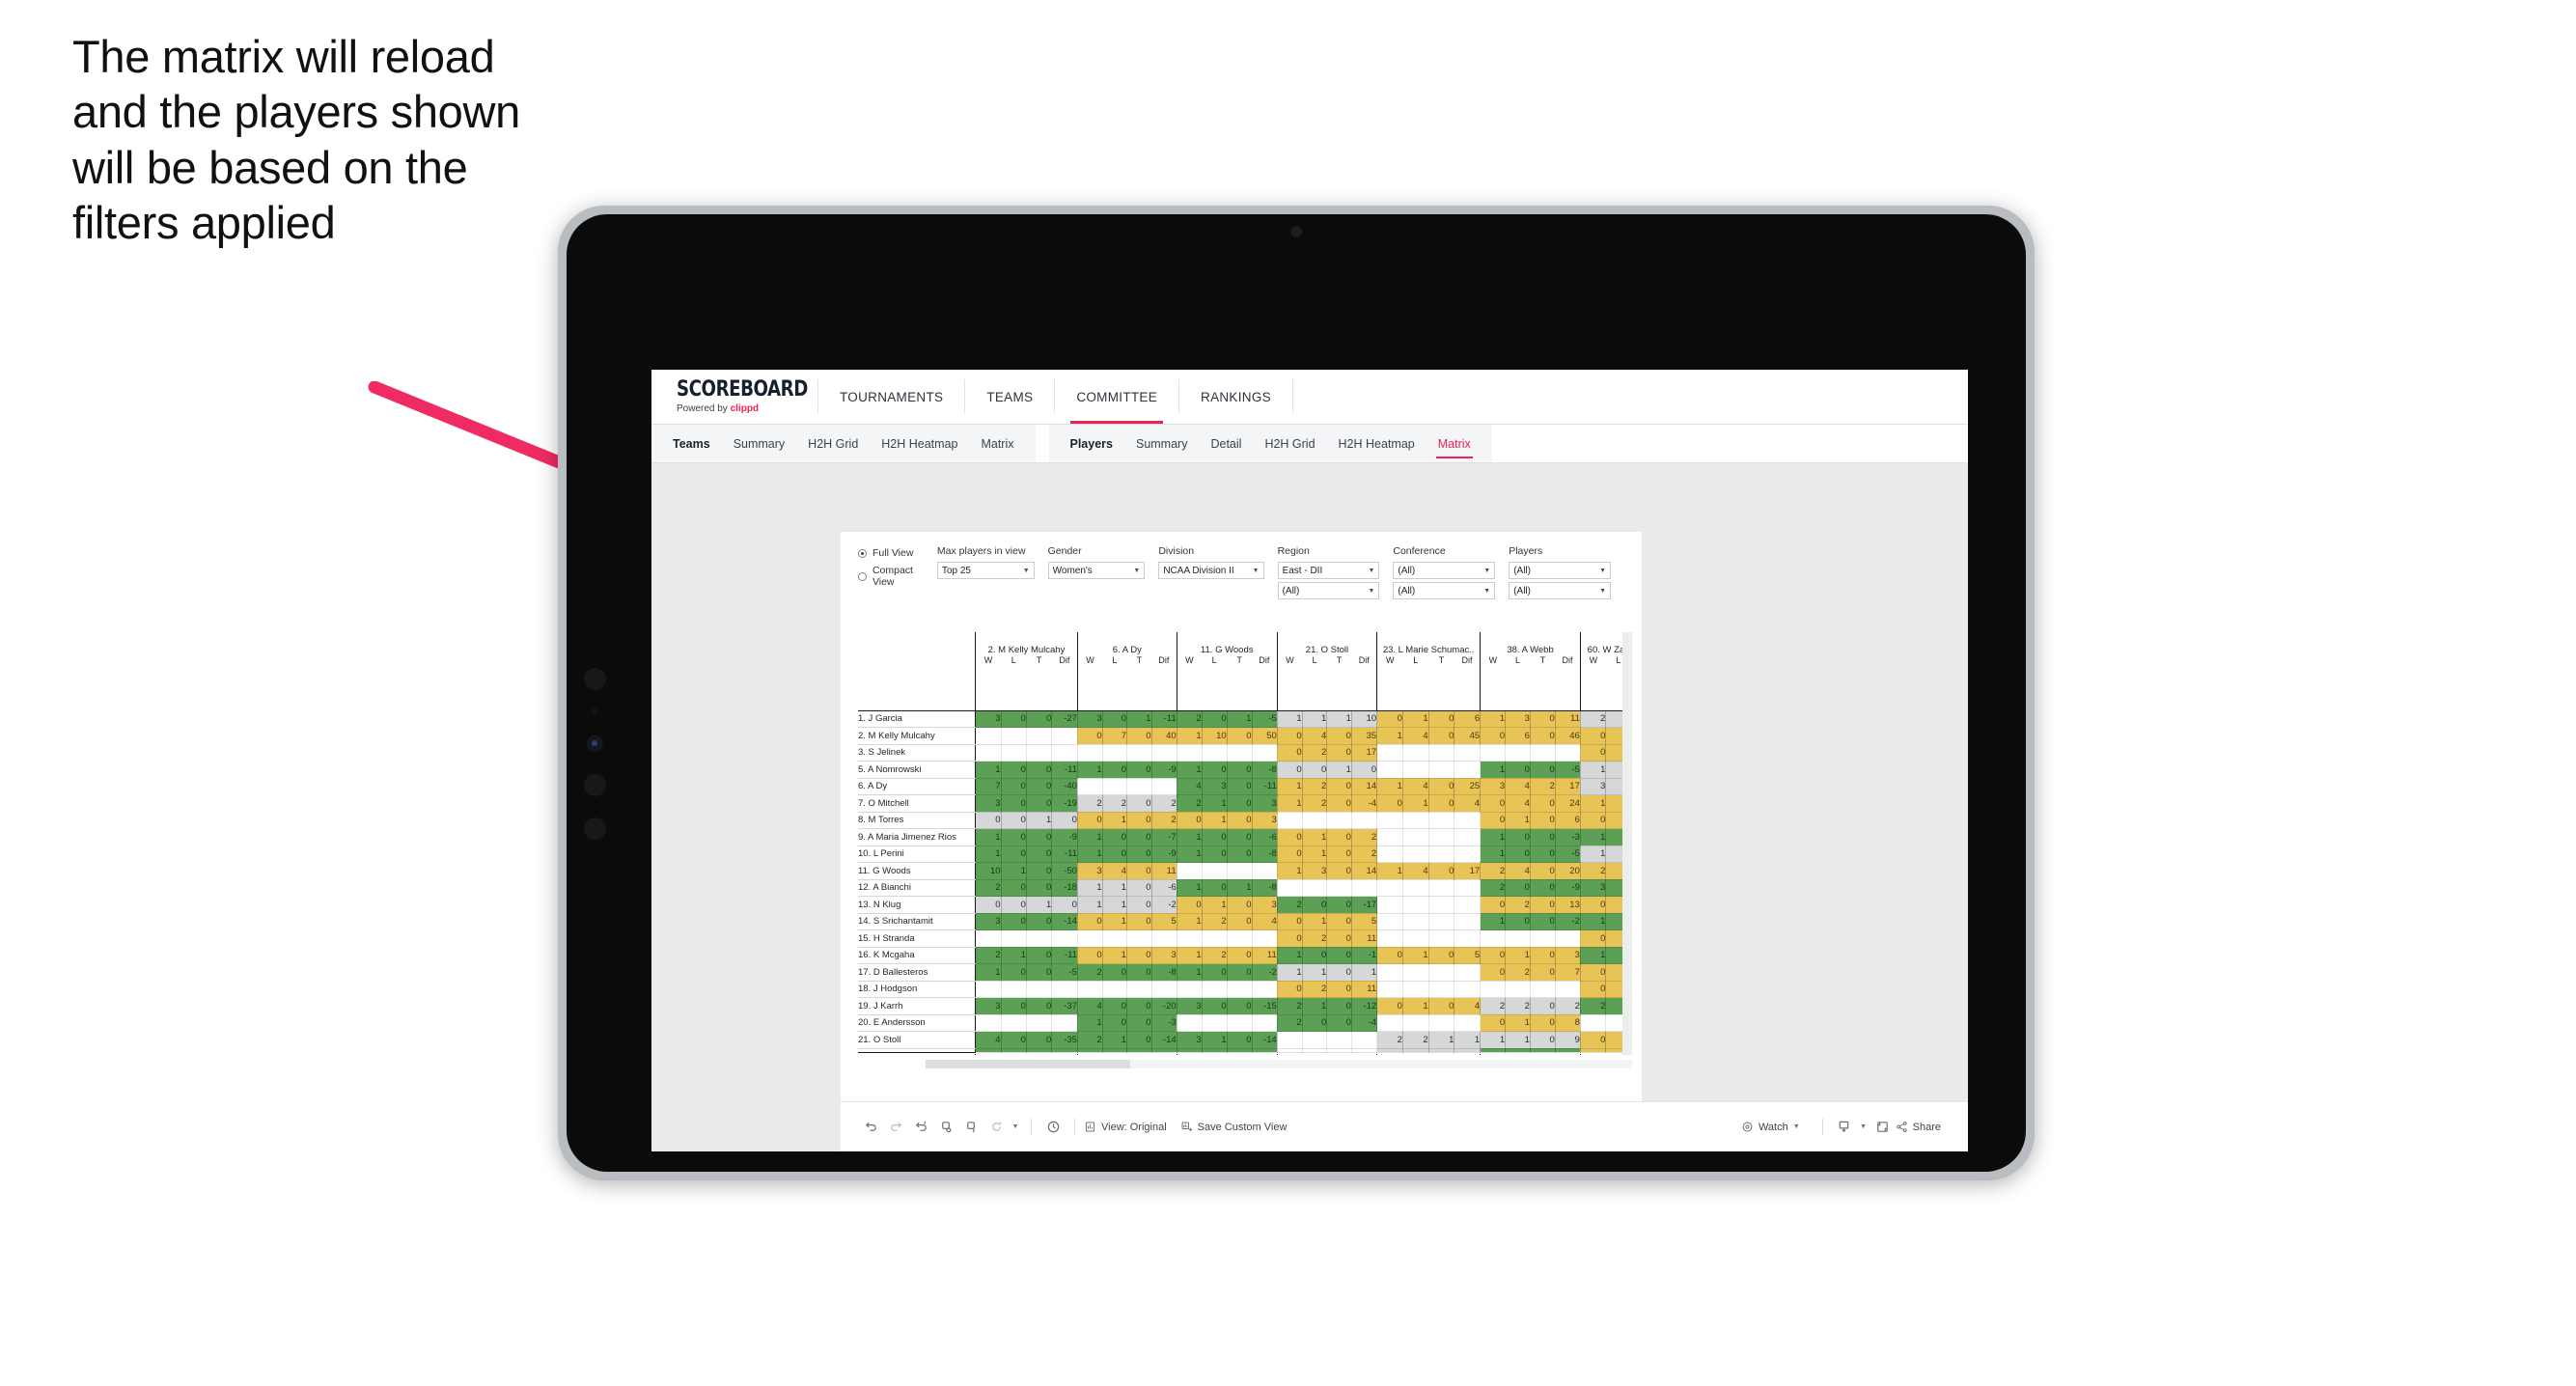 This screenshot has width=2576, height=1386. I want to click on matrix-data-cell: -12, so click(1364, 1006).